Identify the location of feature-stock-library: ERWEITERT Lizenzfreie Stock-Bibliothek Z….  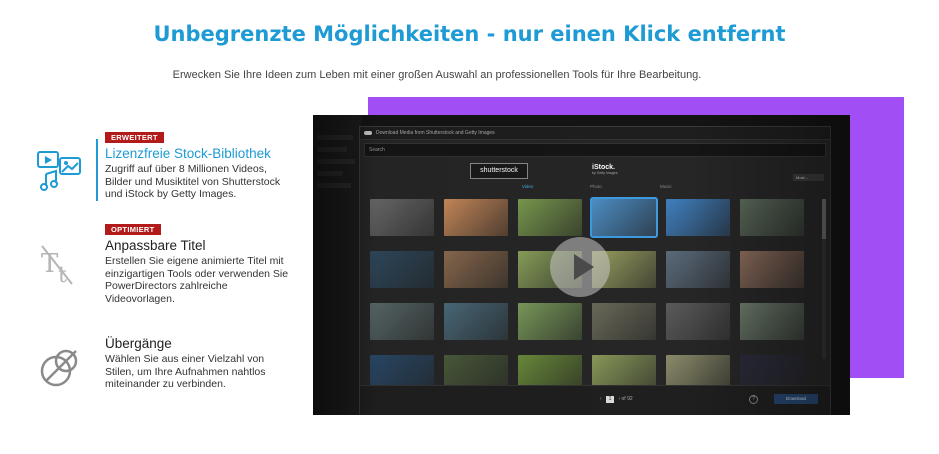
(166, 167).